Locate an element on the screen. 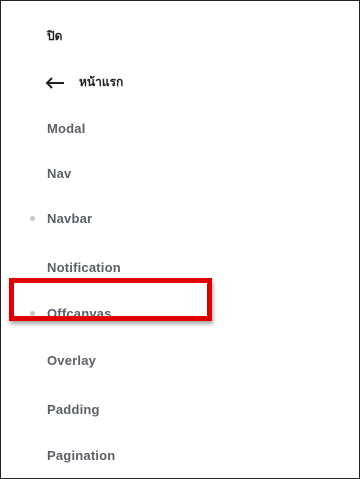  menu-item-padding: Padding is located at coordinates (180, 409).